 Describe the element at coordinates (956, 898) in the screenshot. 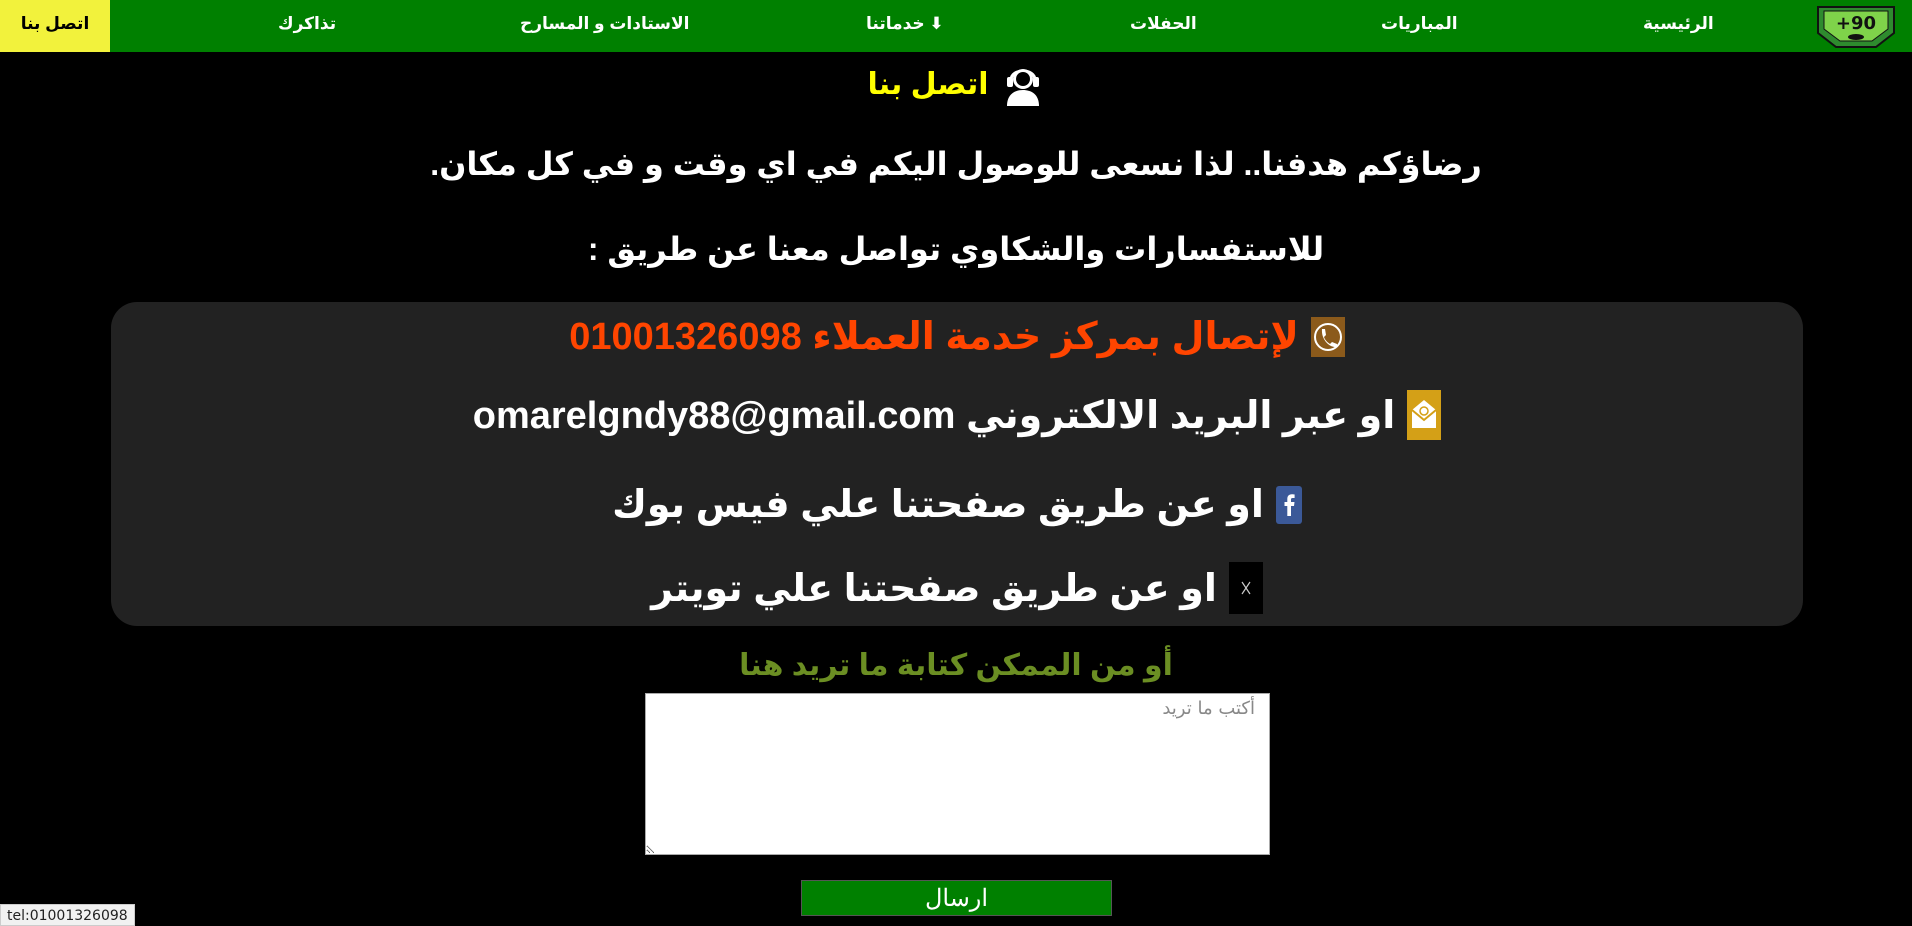

I see `send-button: ارسال` at that location.